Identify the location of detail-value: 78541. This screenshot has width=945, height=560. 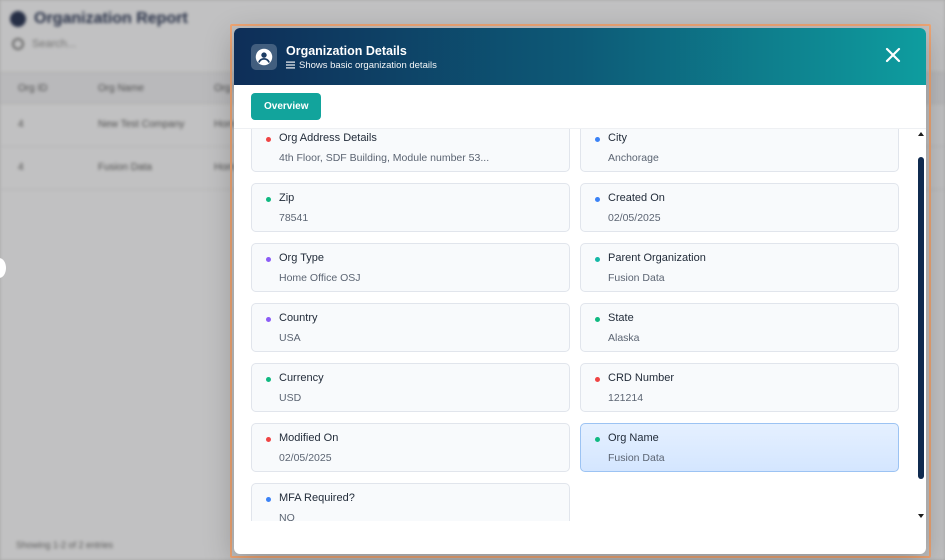
(294, 218).